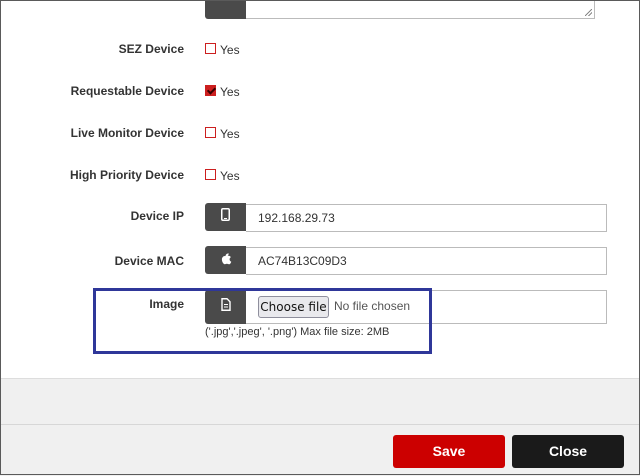 Image resolution: width=640 pixels, height=476 pixels. What do you see at coordinates (225, 9) in the screenshot?
I see `description-addon` at bounding box center [225, 9].